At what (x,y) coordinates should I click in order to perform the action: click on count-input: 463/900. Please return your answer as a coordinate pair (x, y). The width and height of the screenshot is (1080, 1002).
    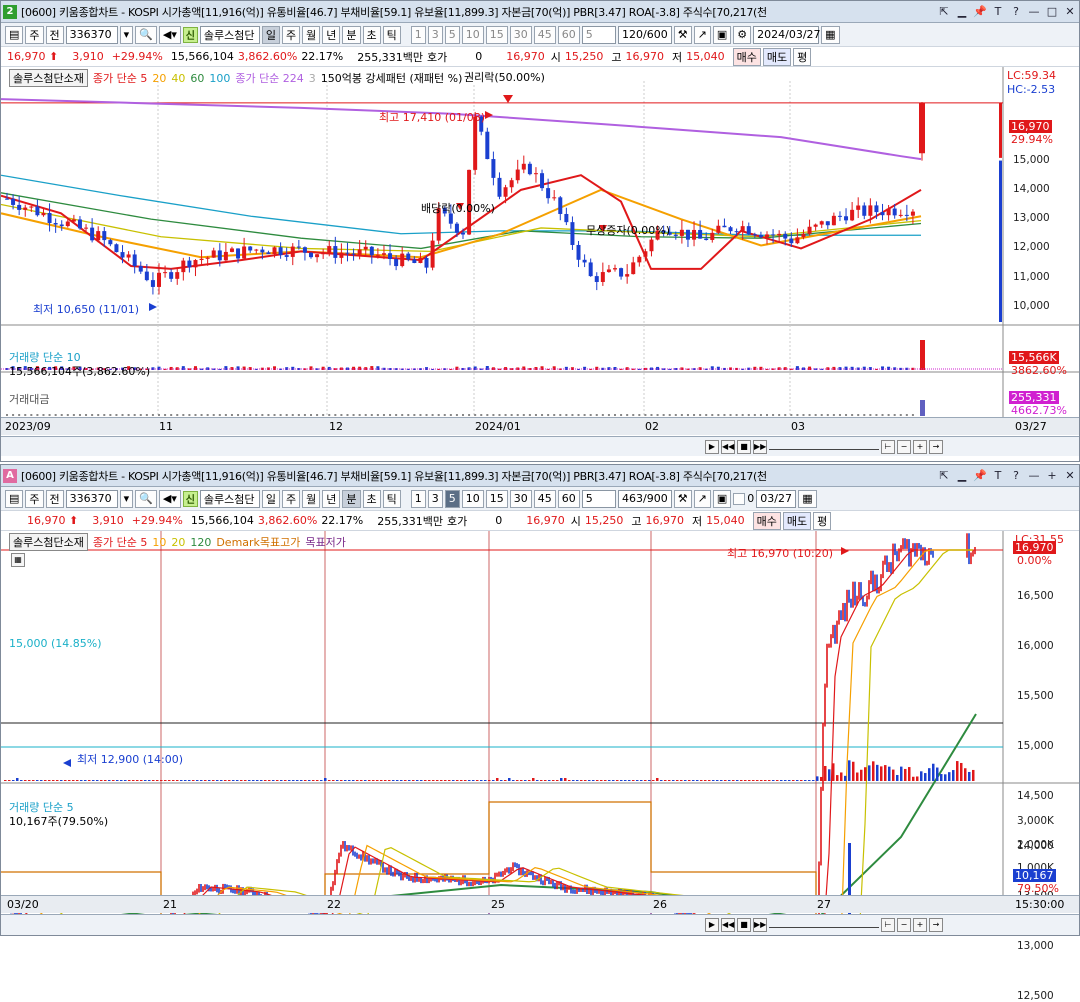
    Looking at the image, I should click on (644, 498).